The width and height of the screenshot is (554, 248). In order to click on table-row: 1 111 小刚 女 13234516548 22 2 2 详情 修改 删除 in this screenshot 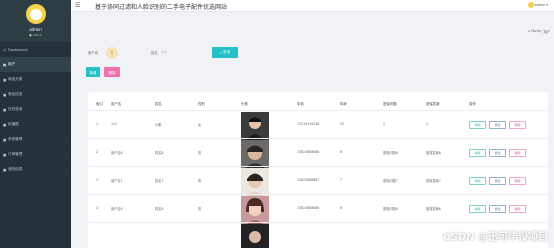, I will do `click(318, 125)`.